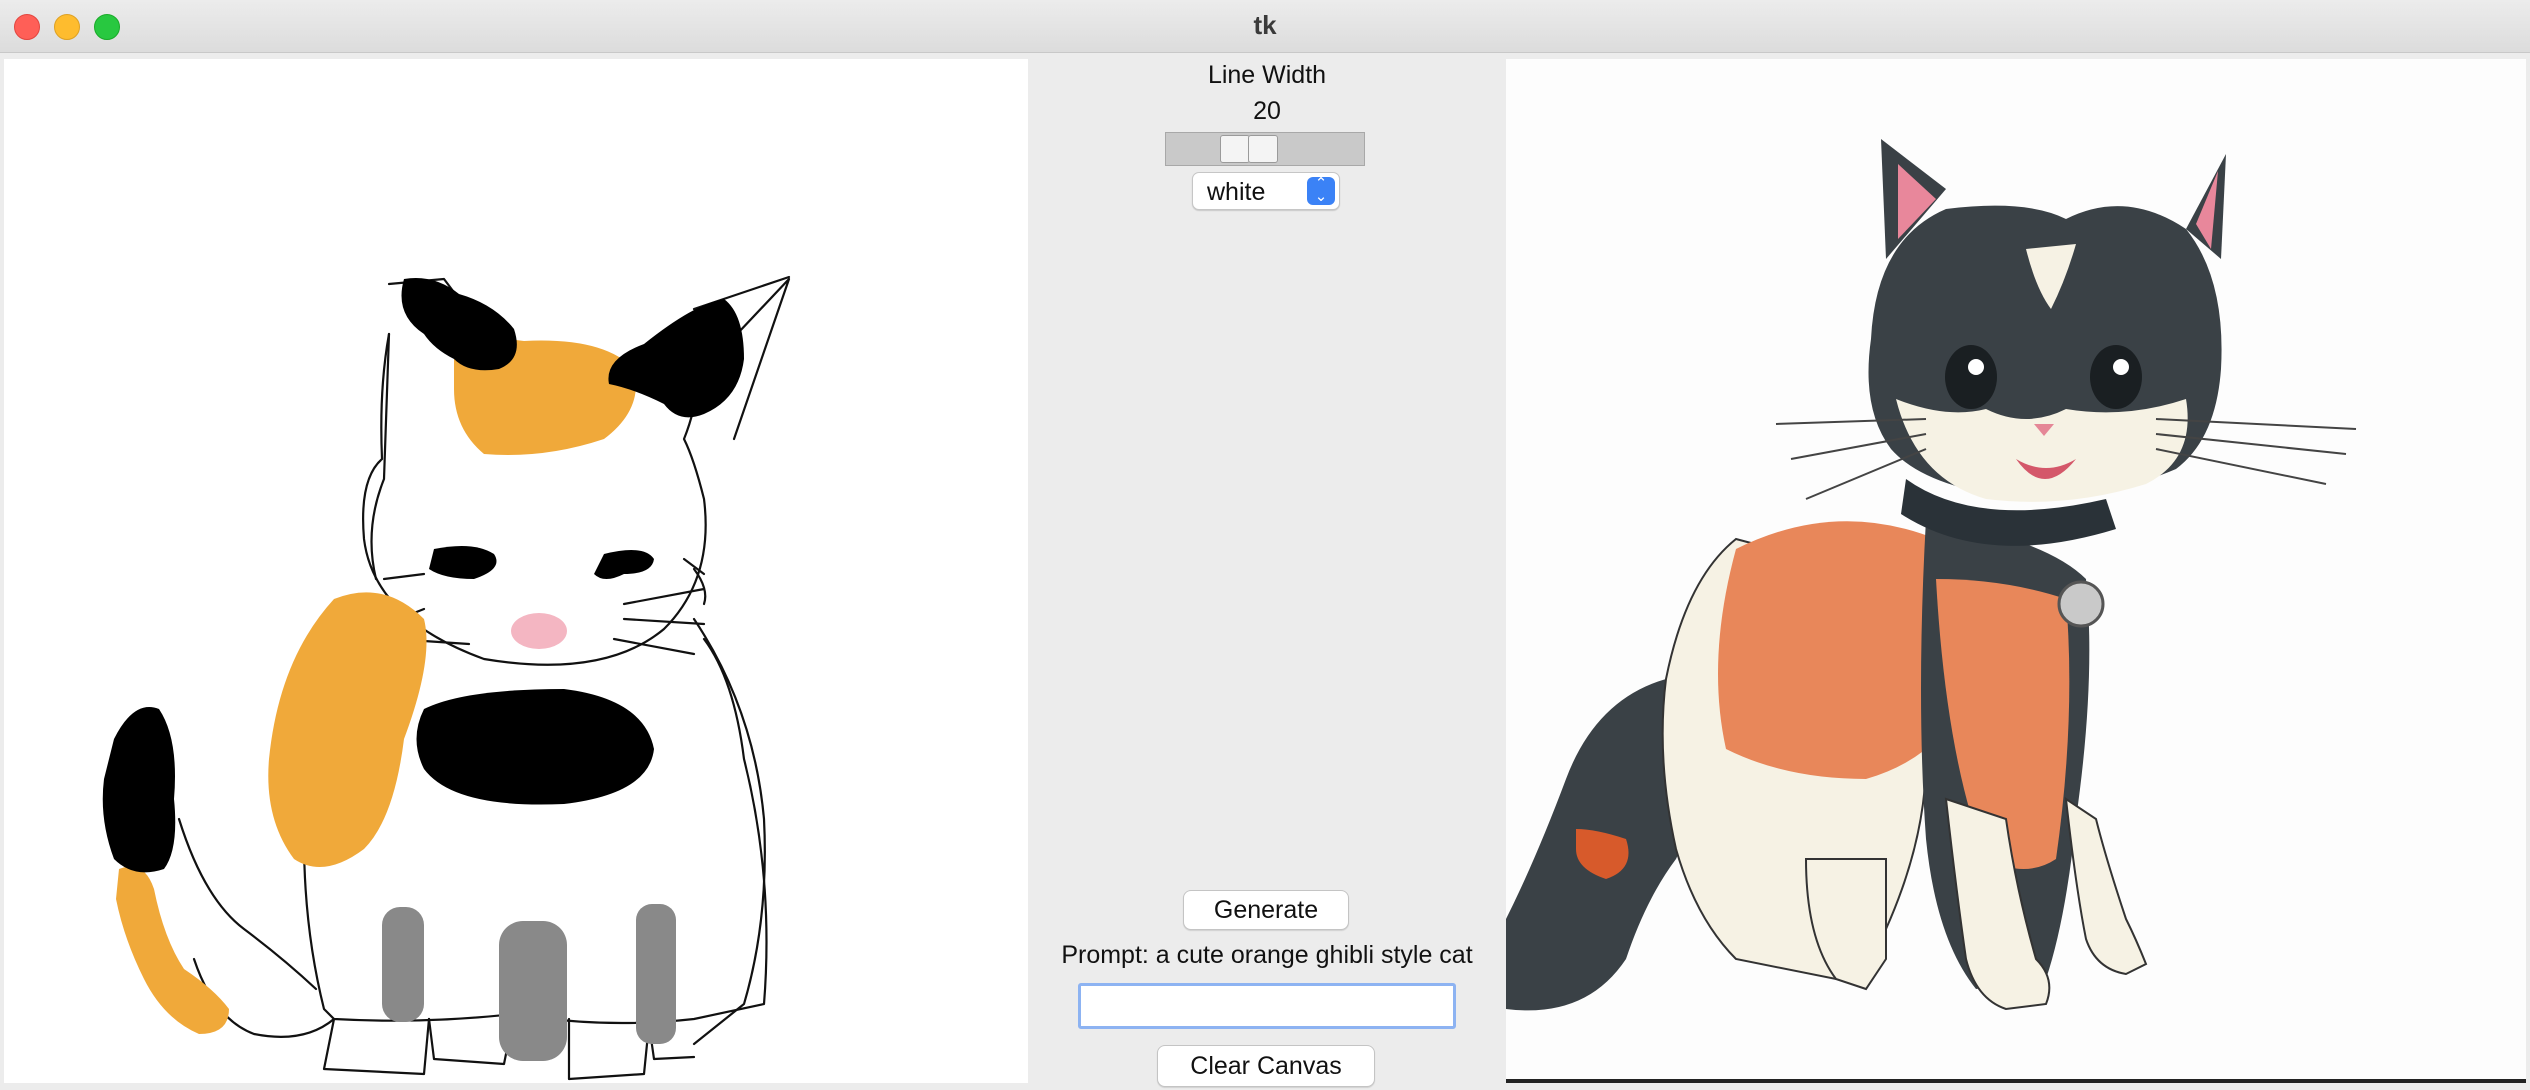  I want to click on chevron-updown-icon: ⌃ ⌄, so click(1321, 190).